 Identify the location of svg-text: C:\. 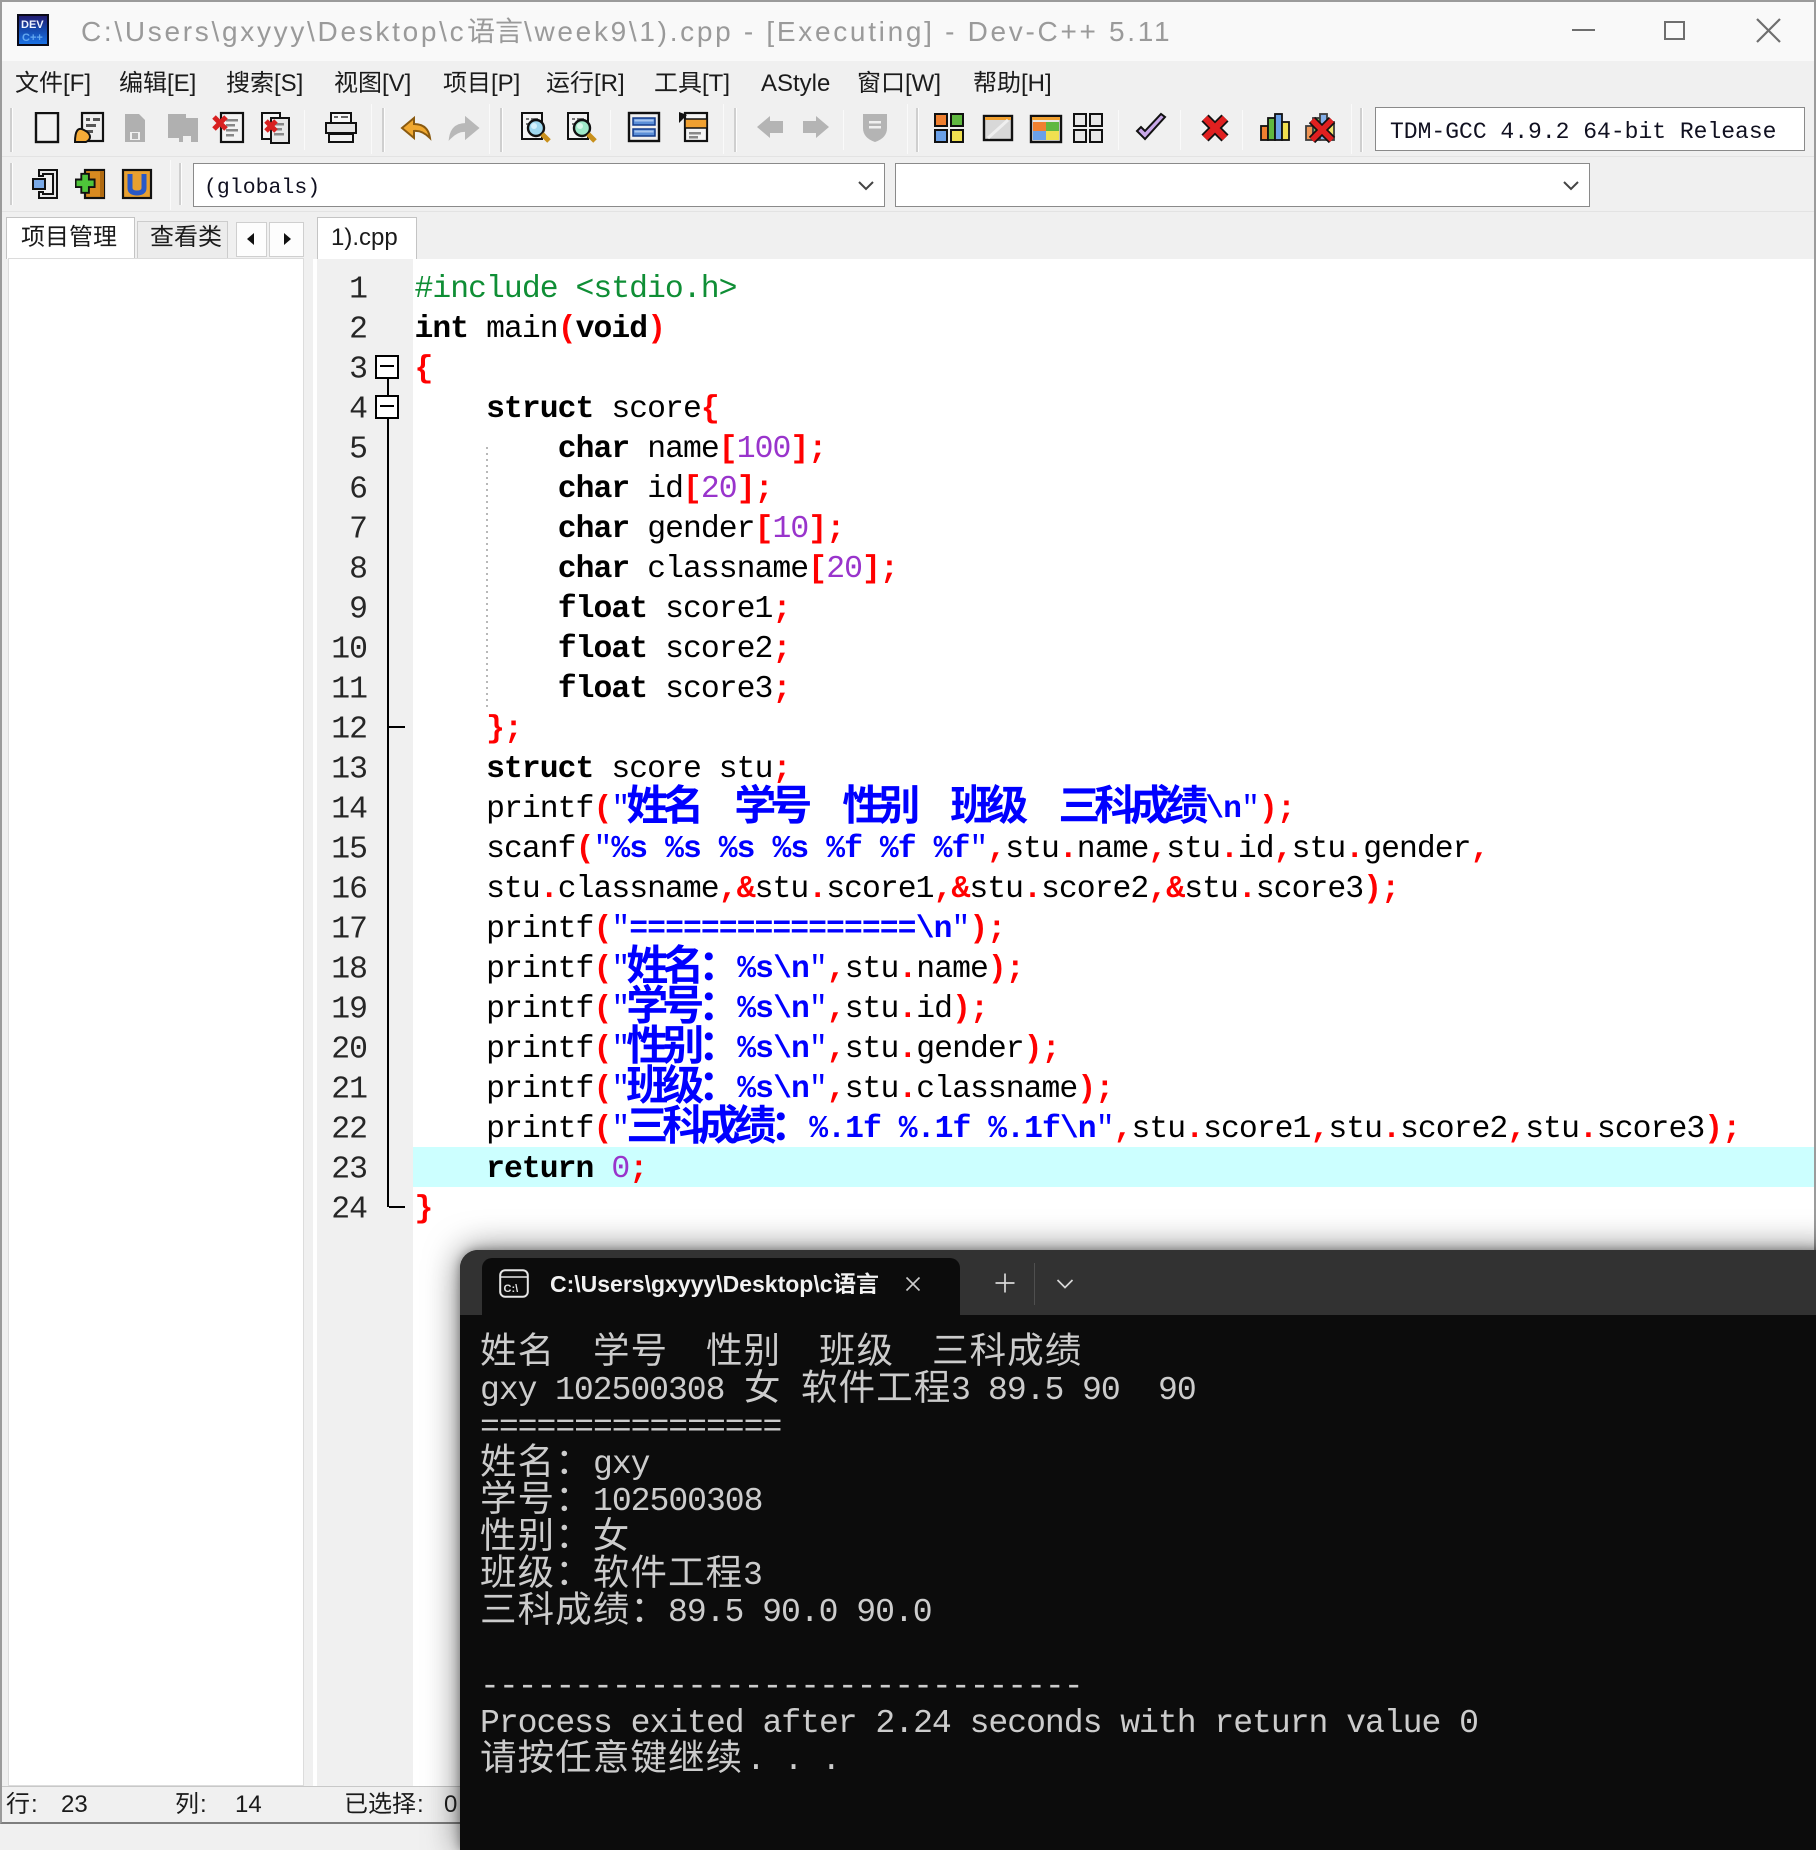
(511, 1289).